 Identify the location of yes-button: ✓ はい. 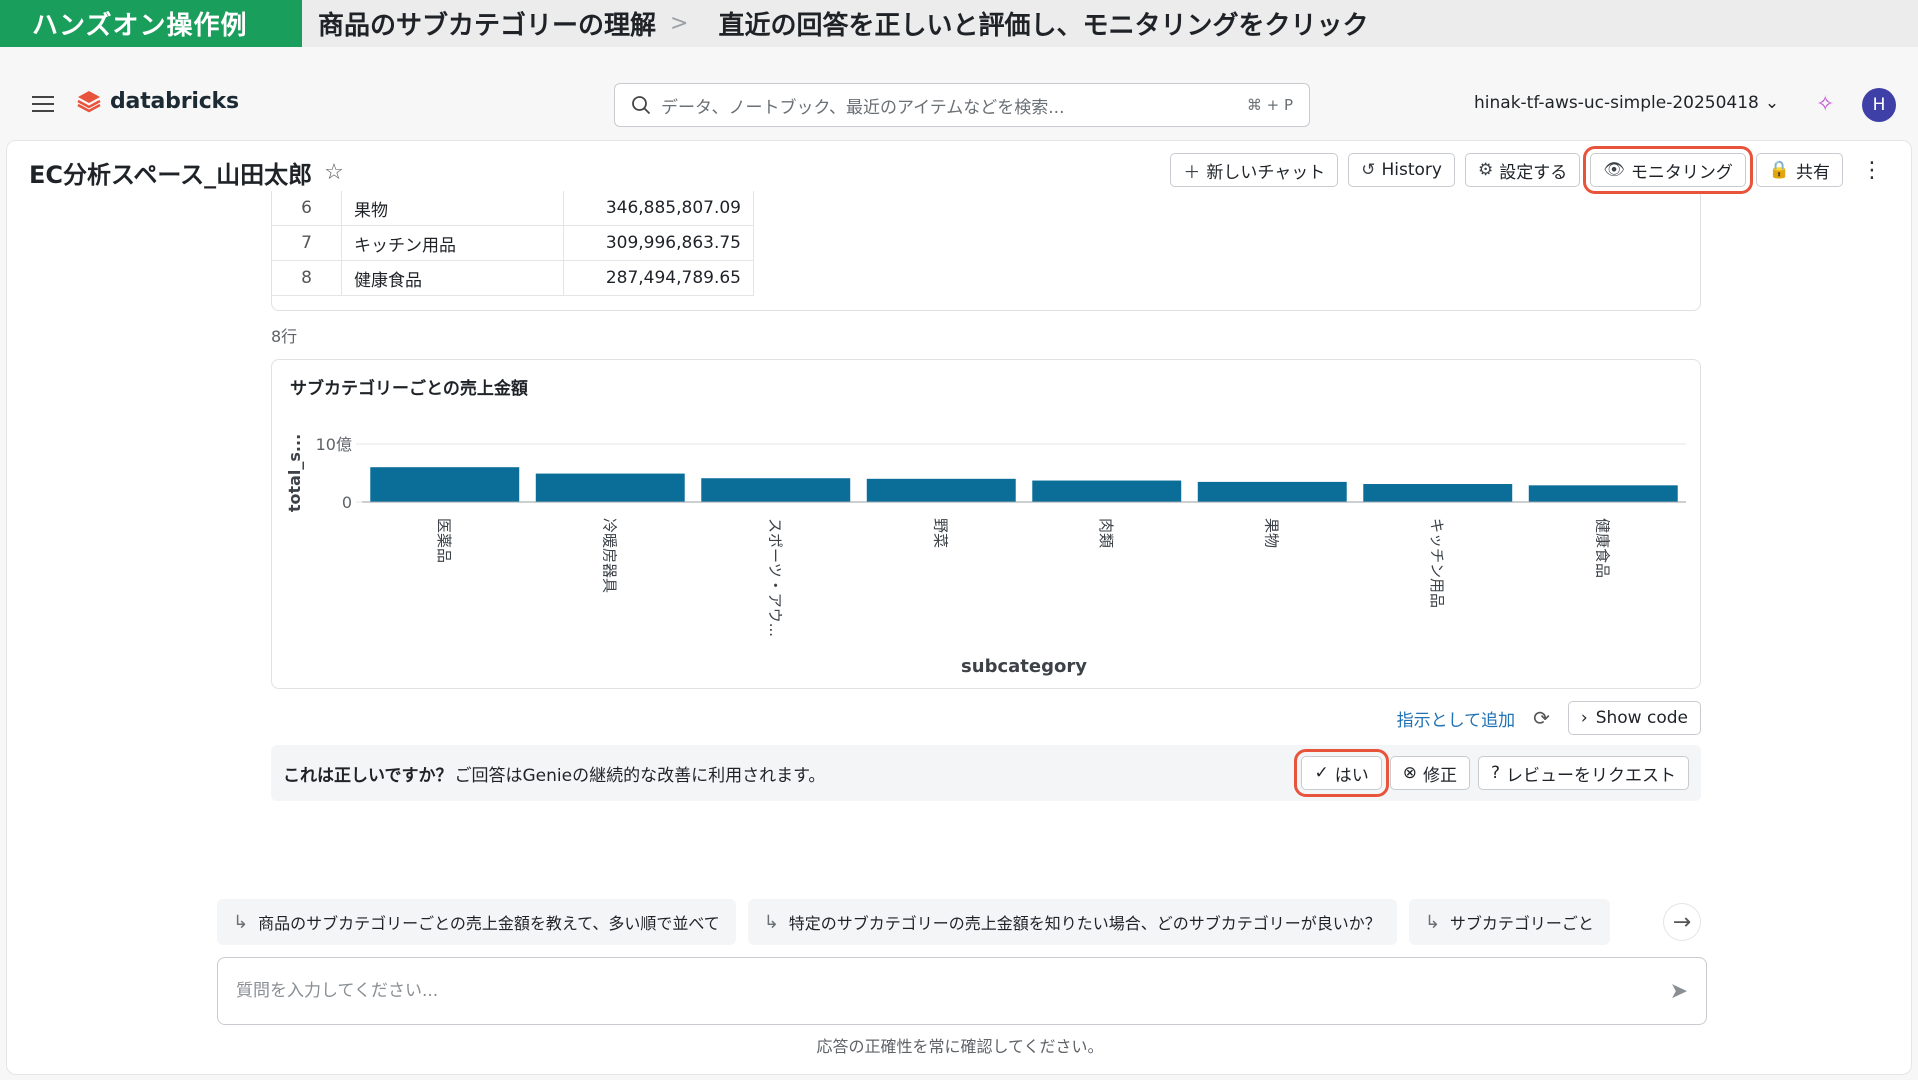
(1341, 773).